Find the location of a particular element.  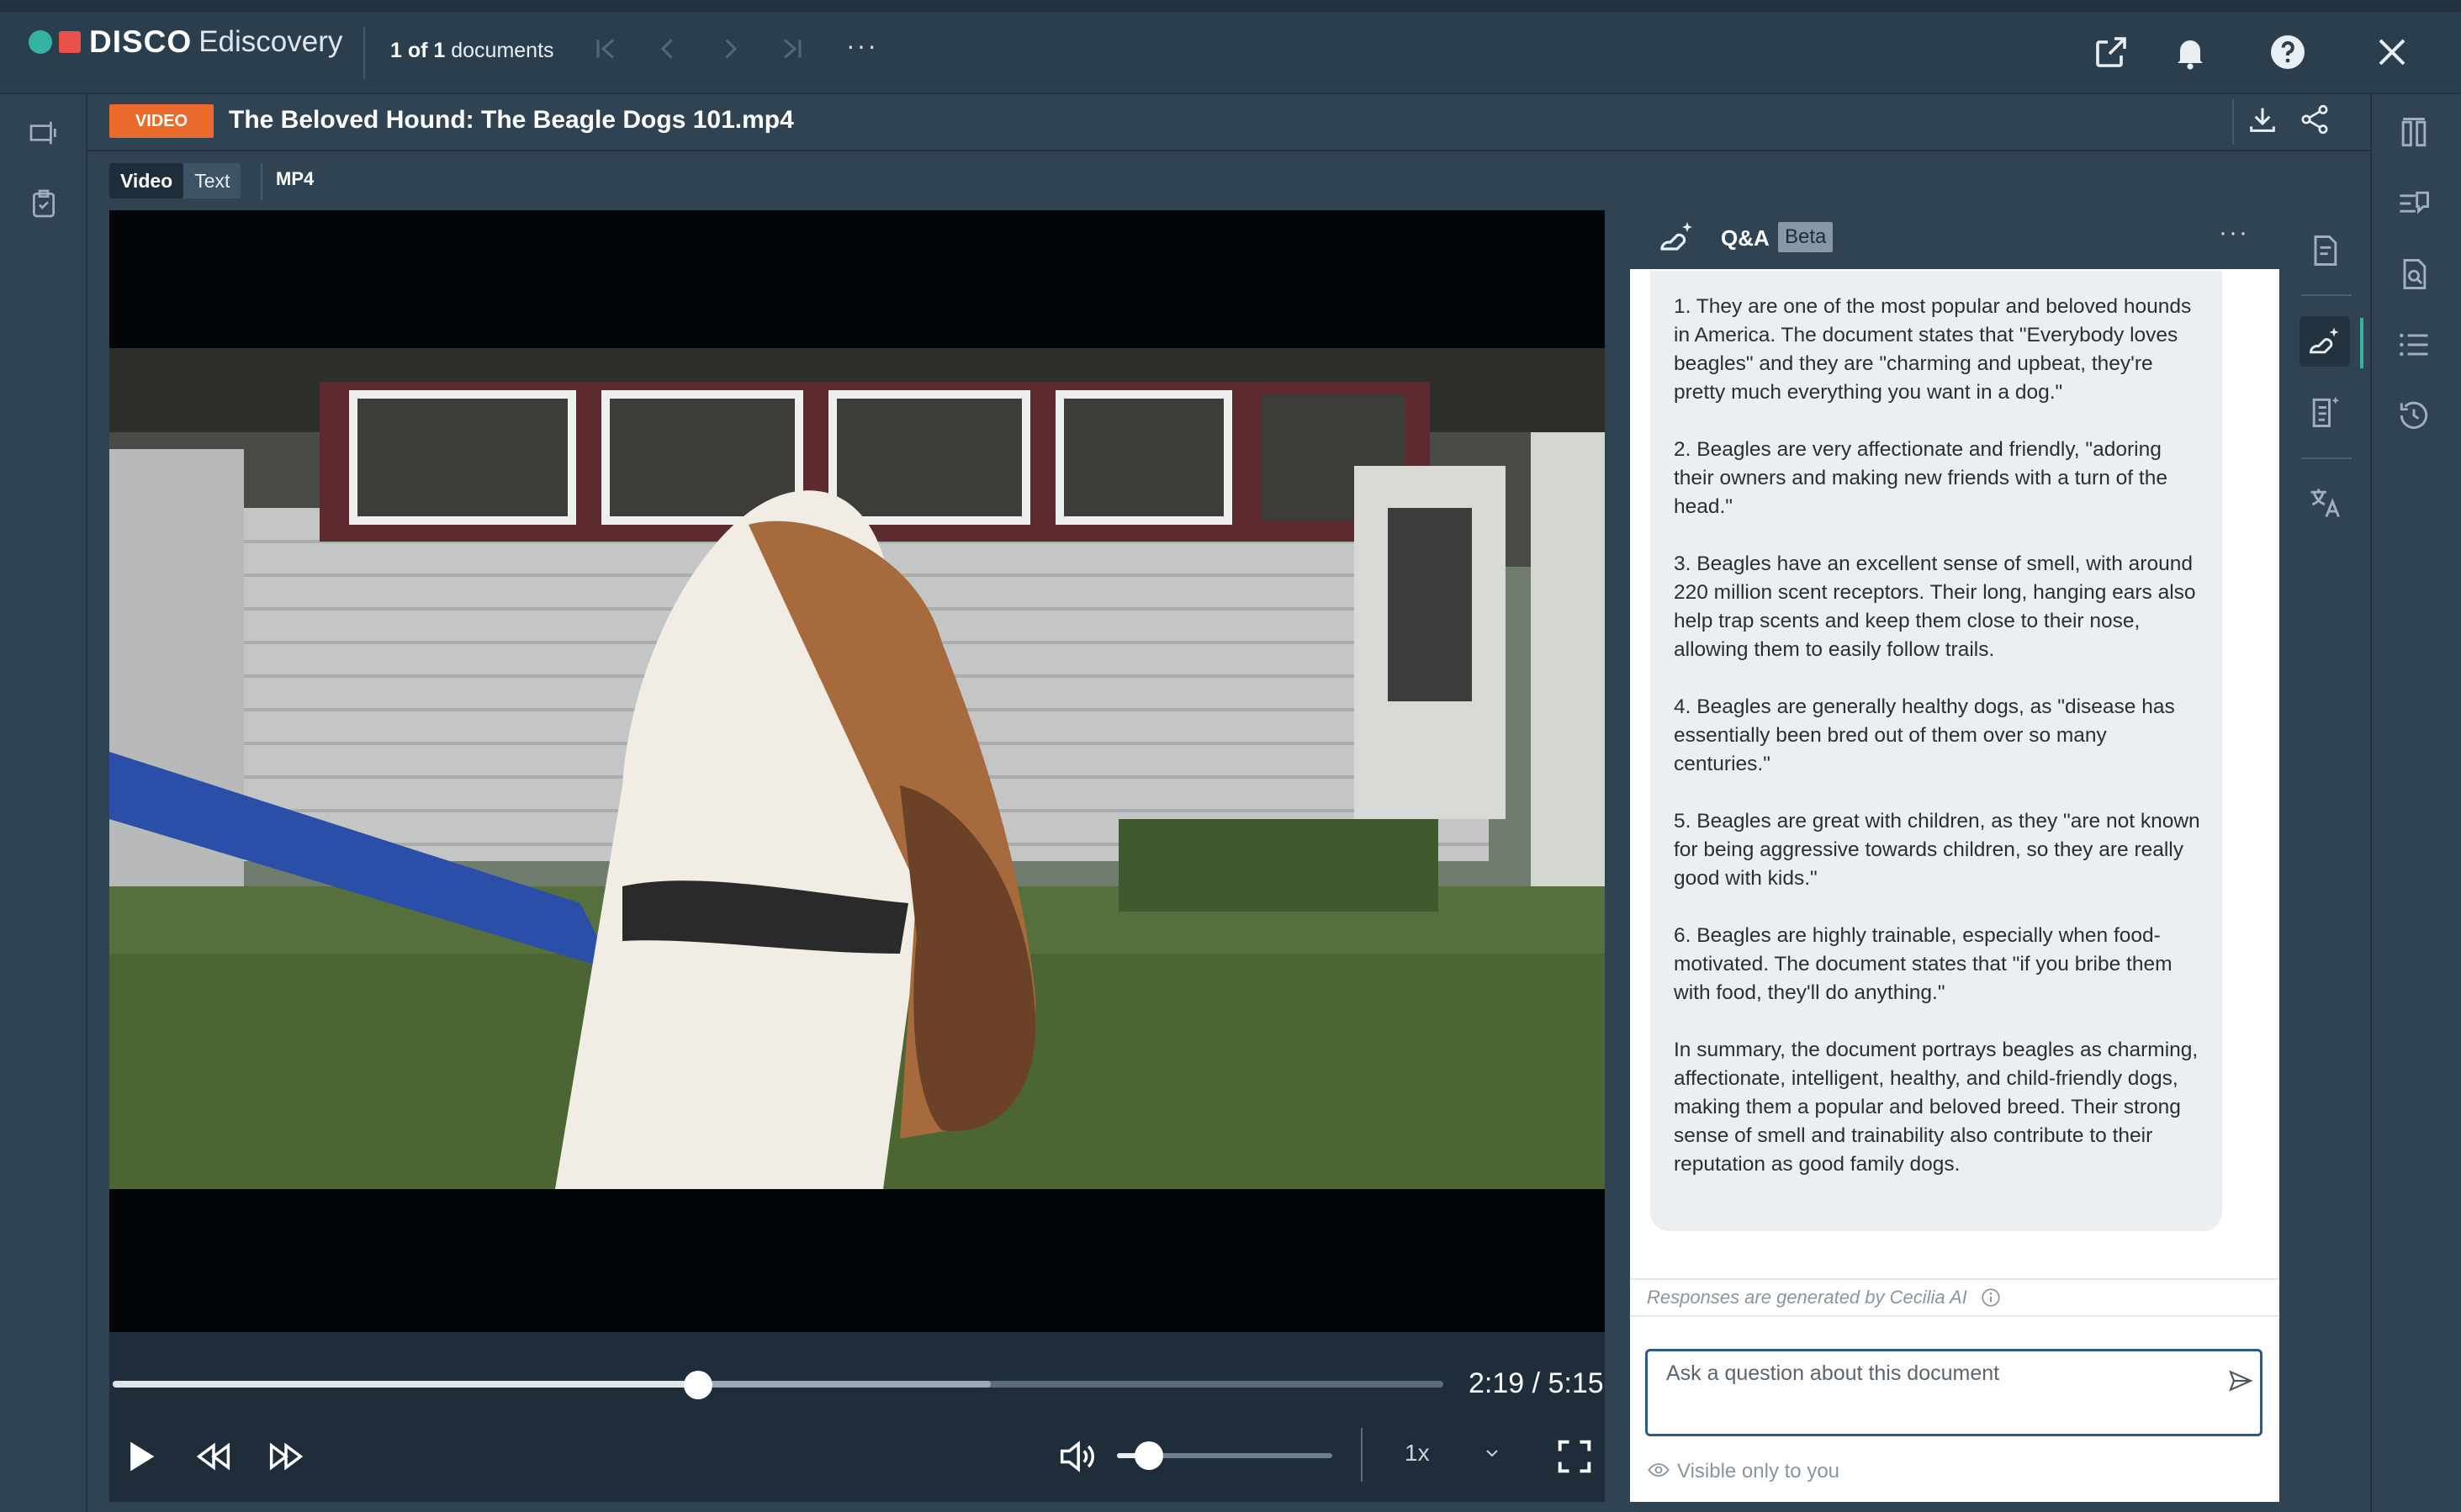

document-search-icon is located at coordinates (2413, 274).